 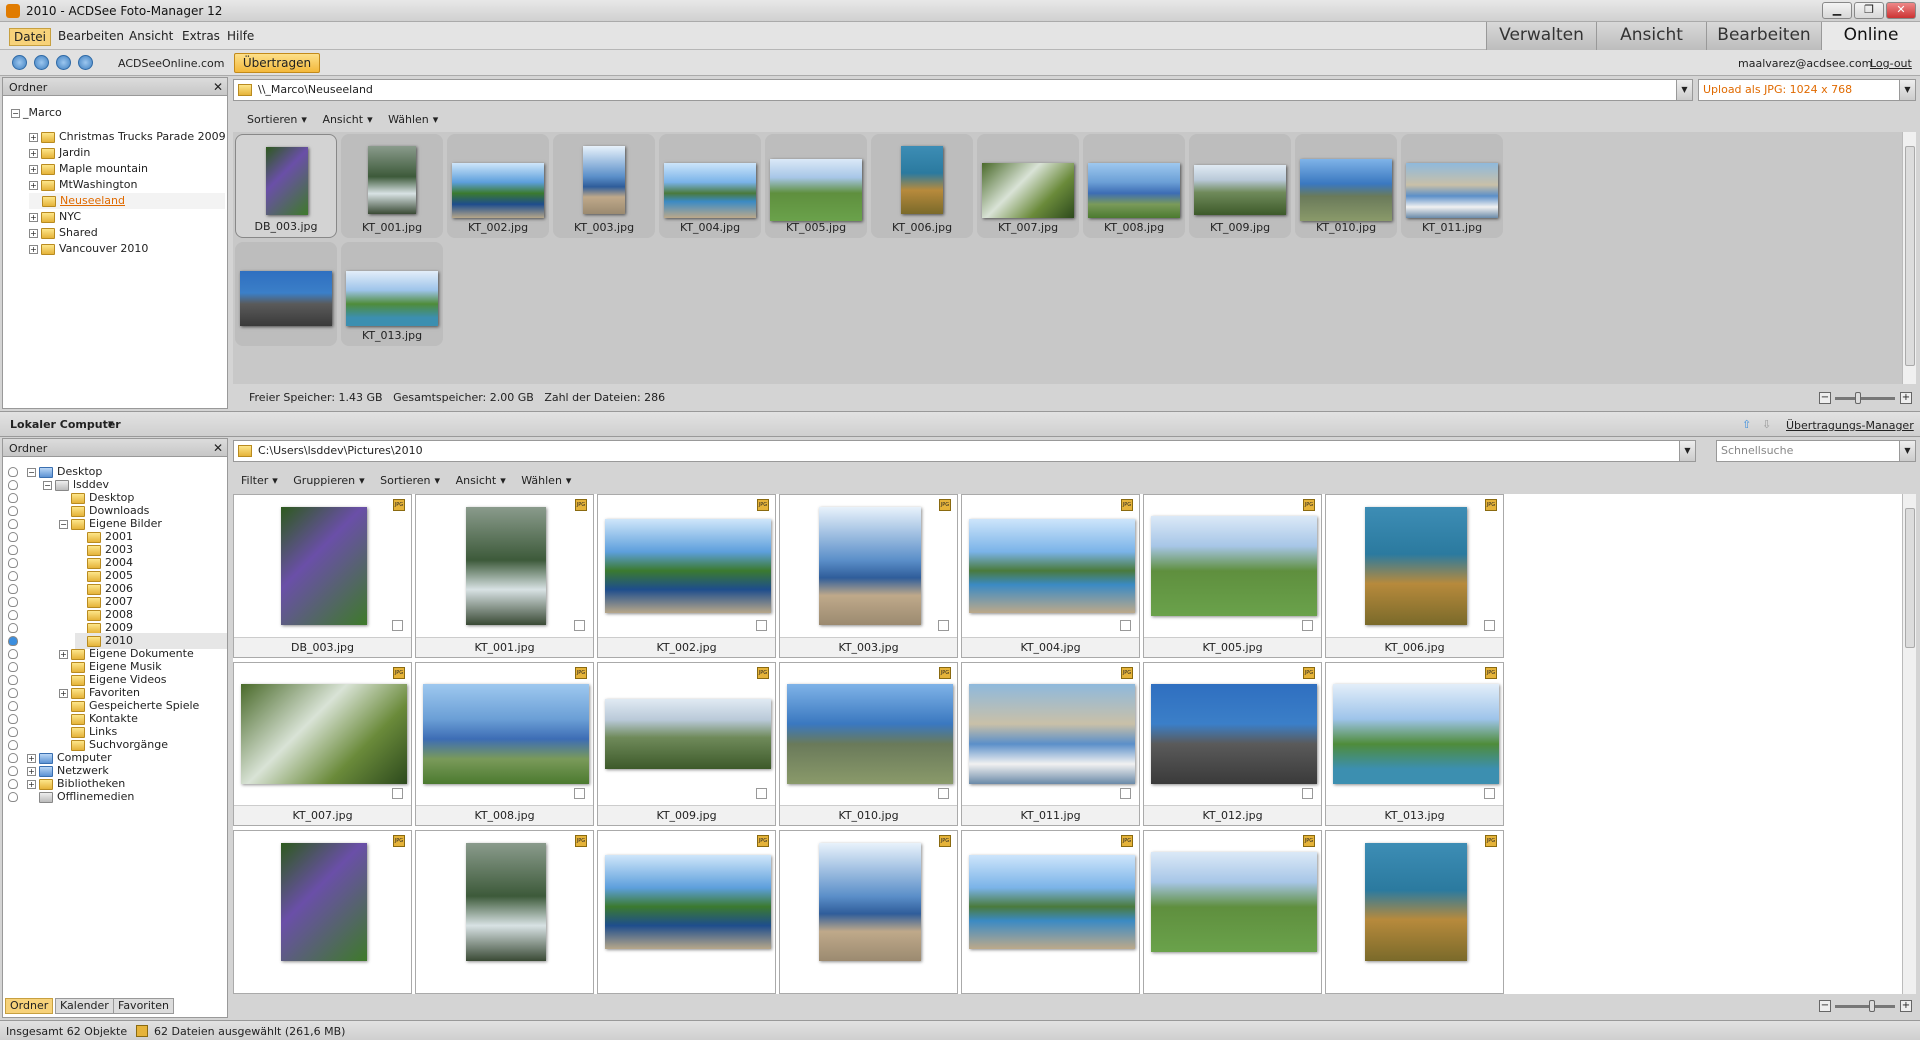 I want to click on upload-format-select: Upload als JPG: 1024 x 768 ▼, so click(x=1807, y=90).